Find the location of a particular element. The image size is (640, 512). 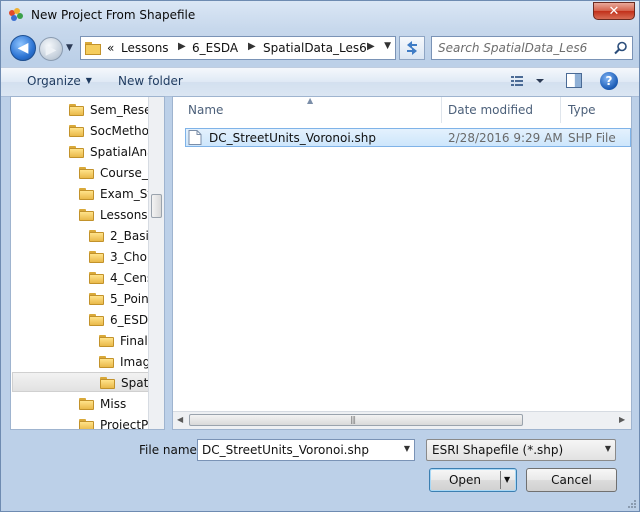

navigation-scrollbar is located at coordinates (156, 263).